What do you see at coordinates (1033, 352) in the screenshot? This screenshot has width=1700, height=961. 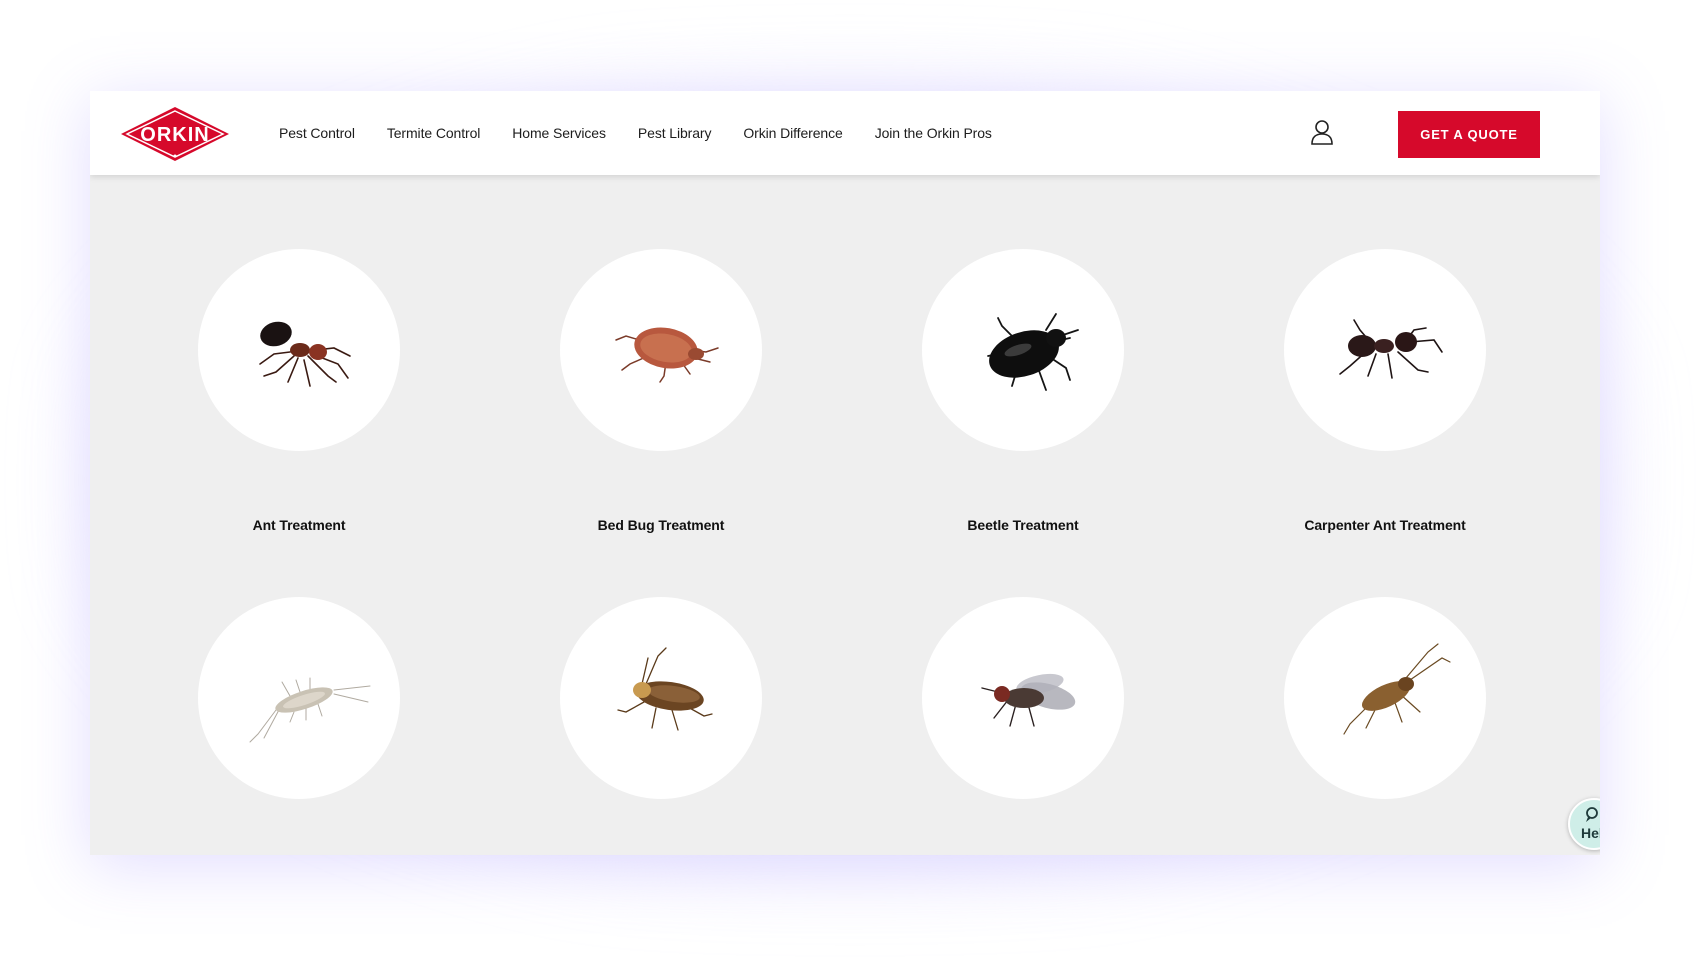 I see `beetle-icon` at bounding box center [1033, 352].